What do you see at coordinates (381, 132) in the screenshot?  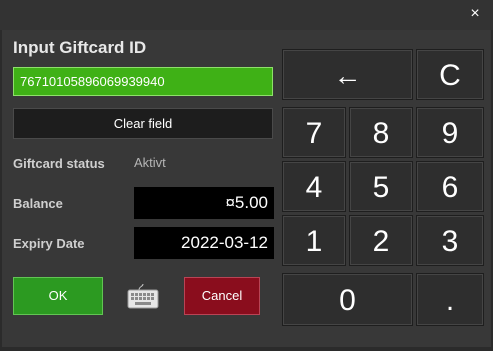 I see `key-8: 8` at bounding box center [381, 132].